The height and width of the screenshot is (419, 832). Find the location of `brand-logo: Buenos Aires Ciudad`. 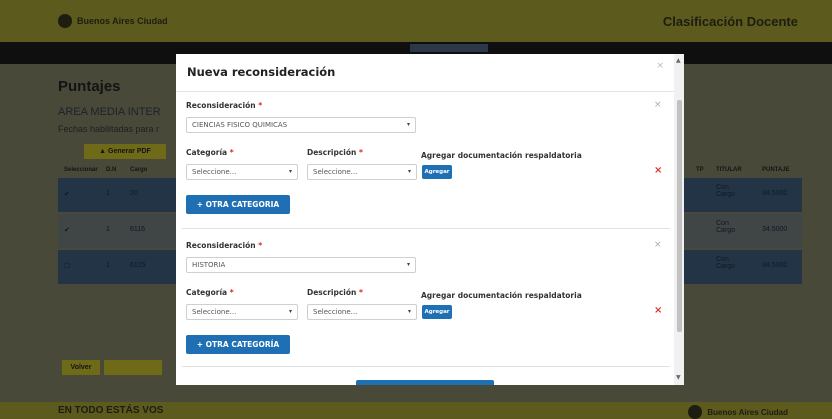

brand-logo: Buenos Aires Ciudad is located at coordinates (113, 21).